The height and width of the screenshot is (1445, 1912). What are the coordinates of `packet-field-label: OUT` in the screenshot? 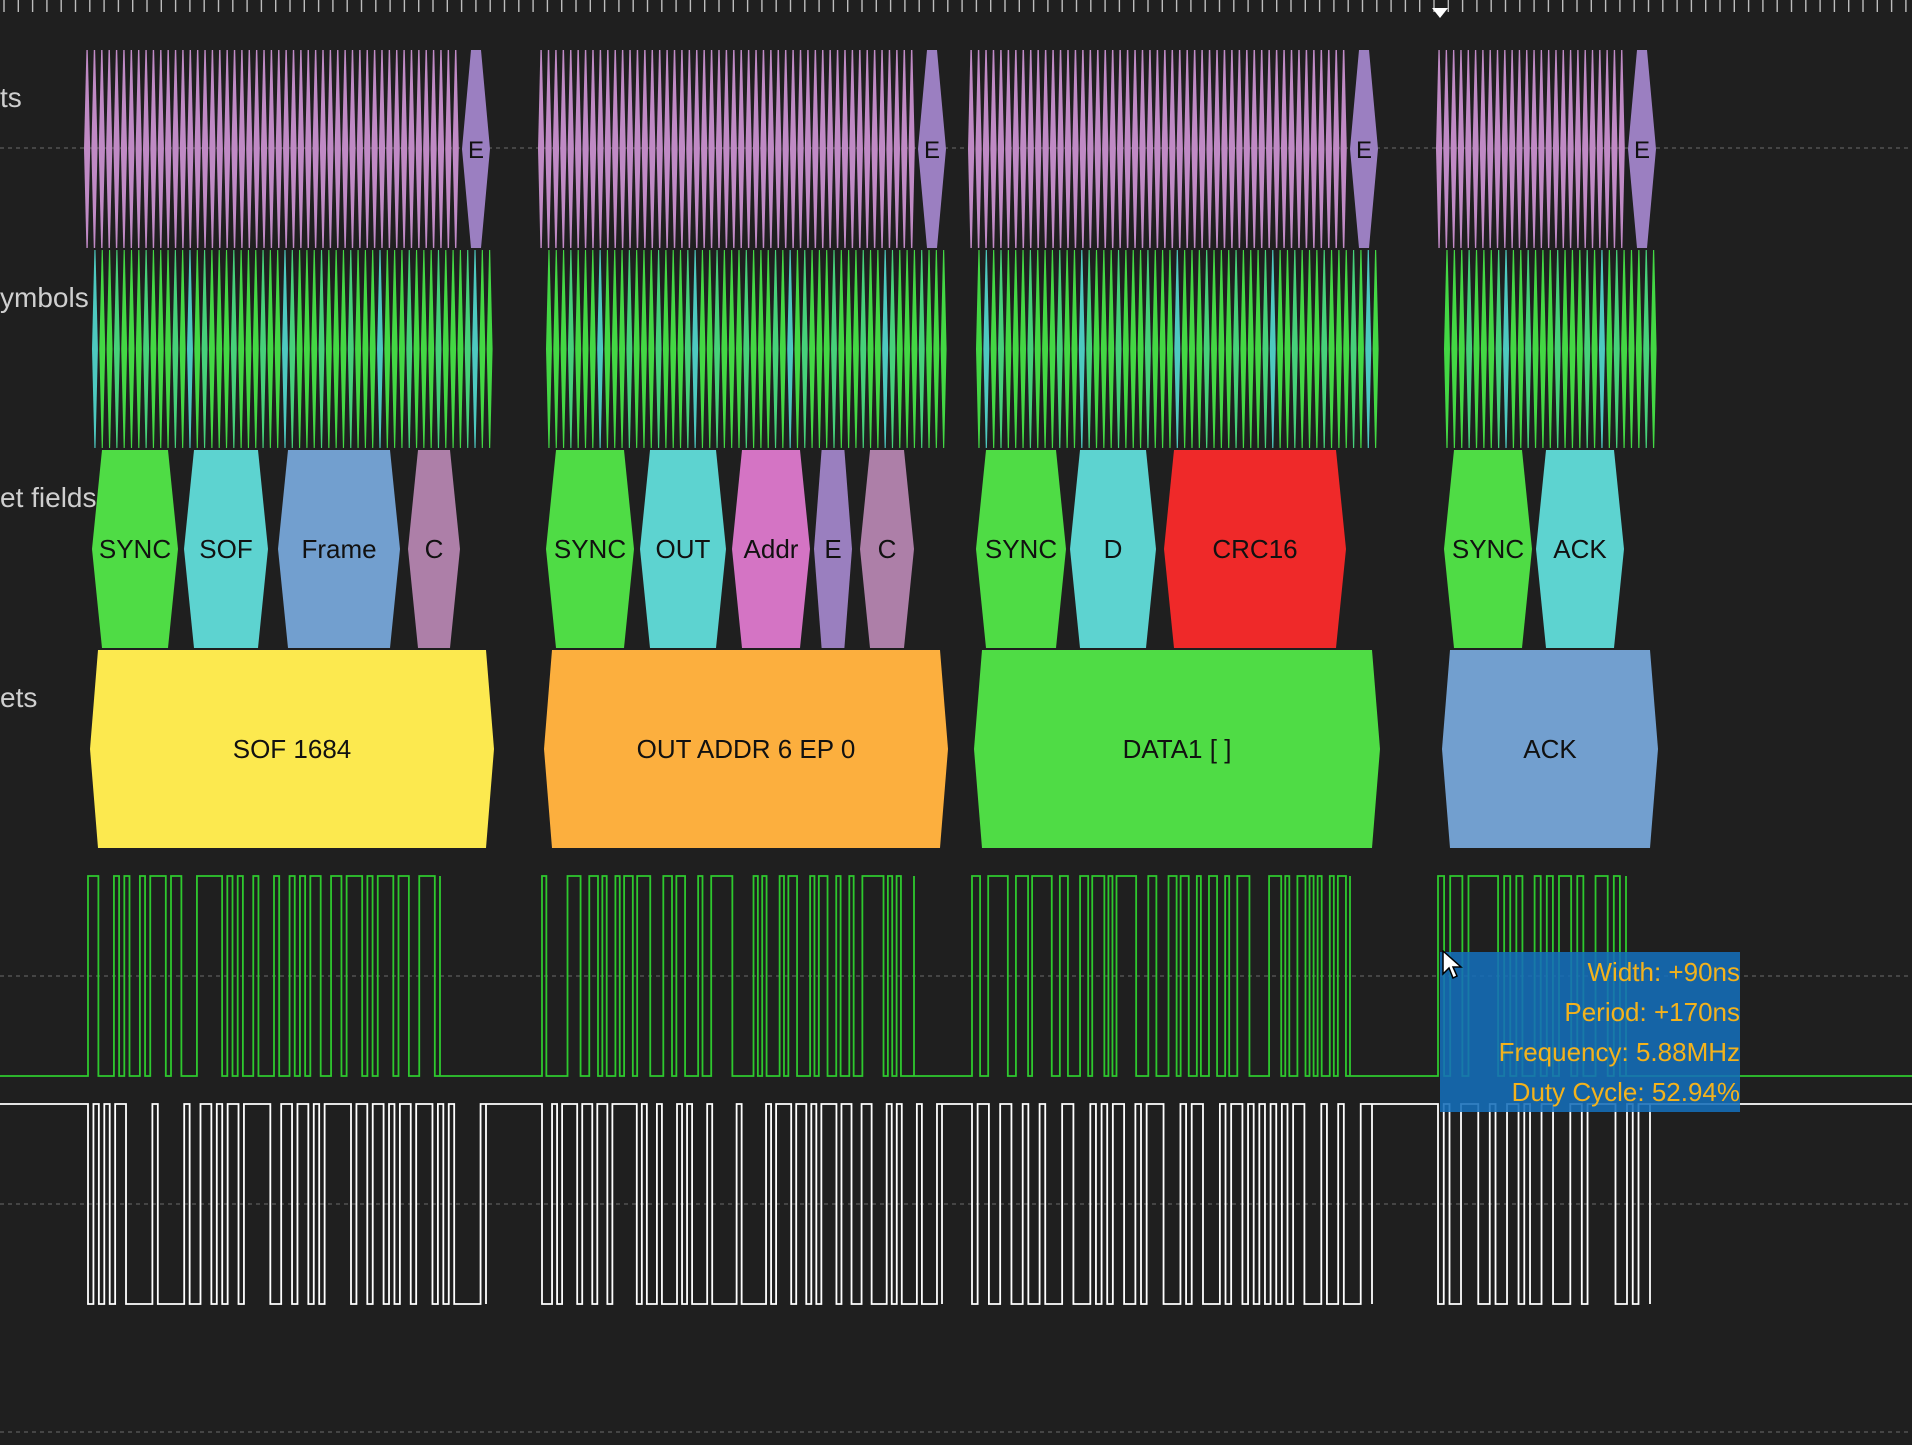 It's located at (683, 549).